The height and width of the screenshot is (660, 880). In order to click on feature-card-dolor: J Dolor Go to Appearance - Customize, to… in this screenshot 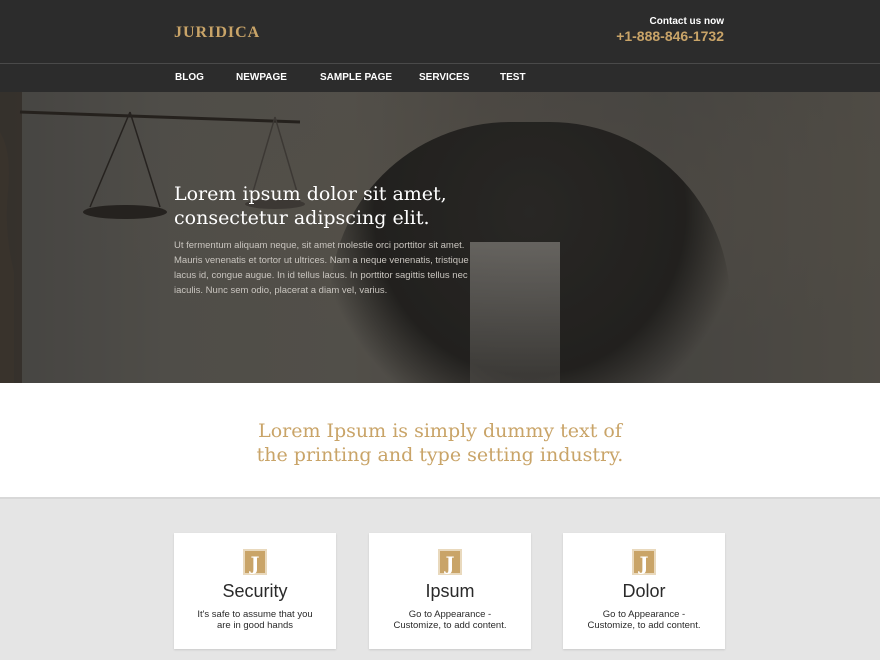, I will do `click(644, 591)`.